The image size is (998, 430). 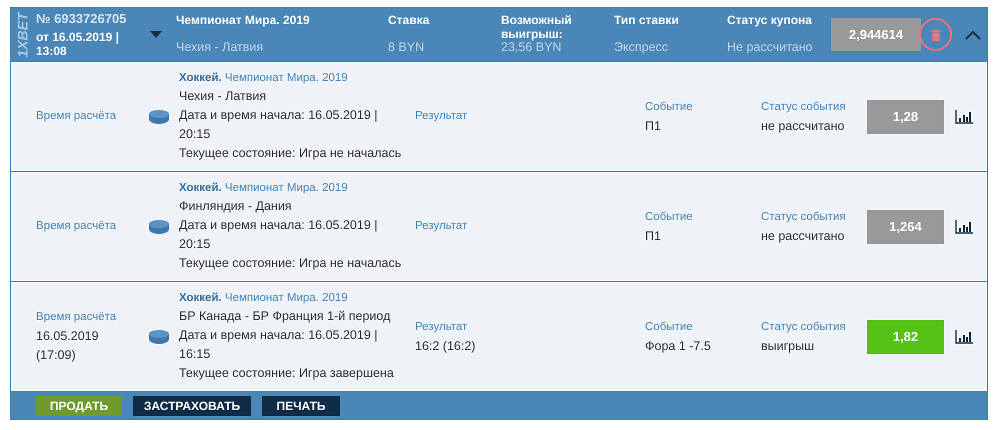 I want to click on odds-value: 1,82, so click(x=905, y=337).